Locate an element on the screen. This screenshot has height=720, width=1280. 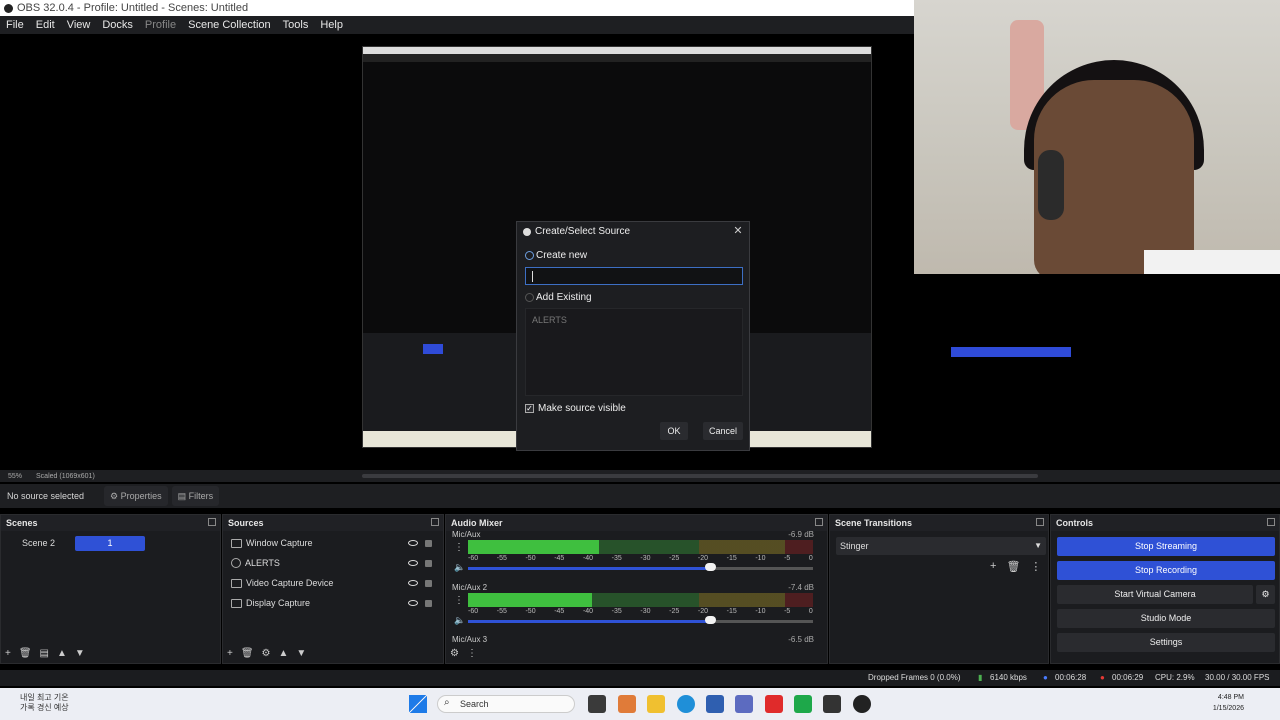
stop-recording-button: Stop Recording is located at coordinates (1166, 570).